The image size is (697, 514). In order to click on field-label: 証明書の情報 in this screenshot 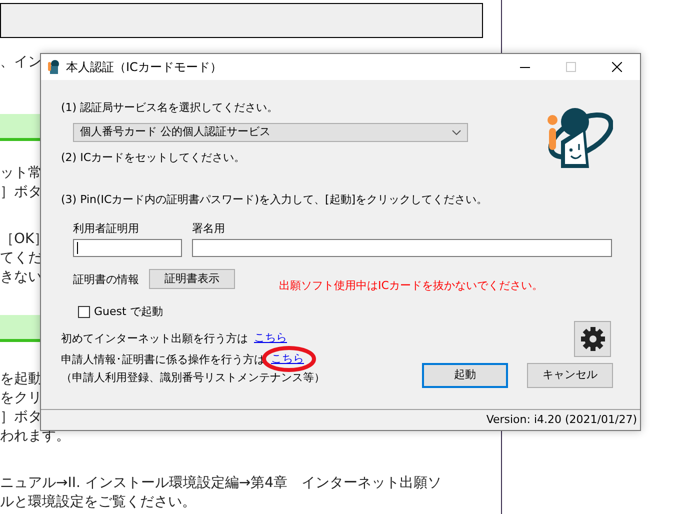, I will do `click(106, 280)`.